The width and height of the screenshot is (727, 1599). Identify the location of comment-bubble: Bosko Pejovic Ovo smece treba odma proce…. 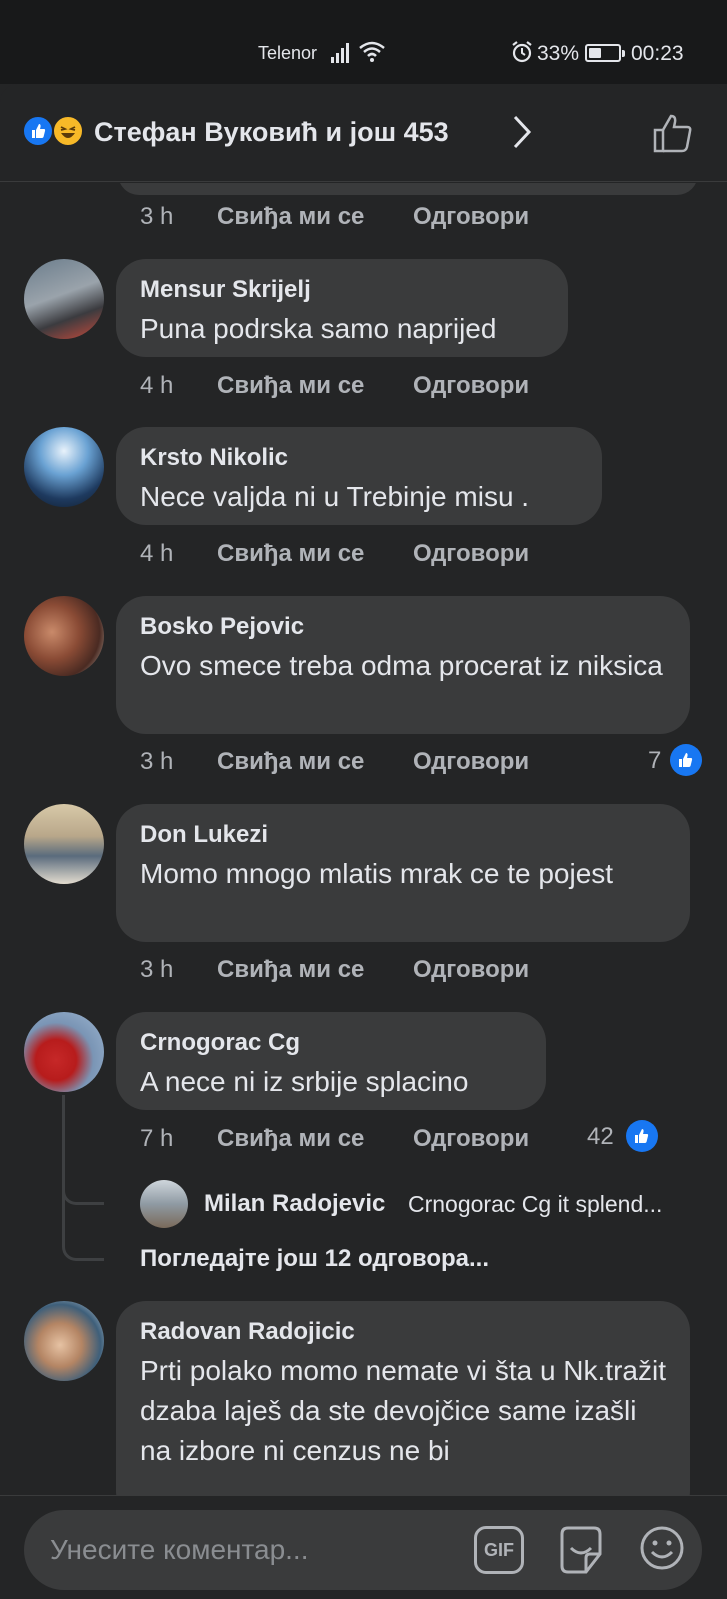
(403, 665).